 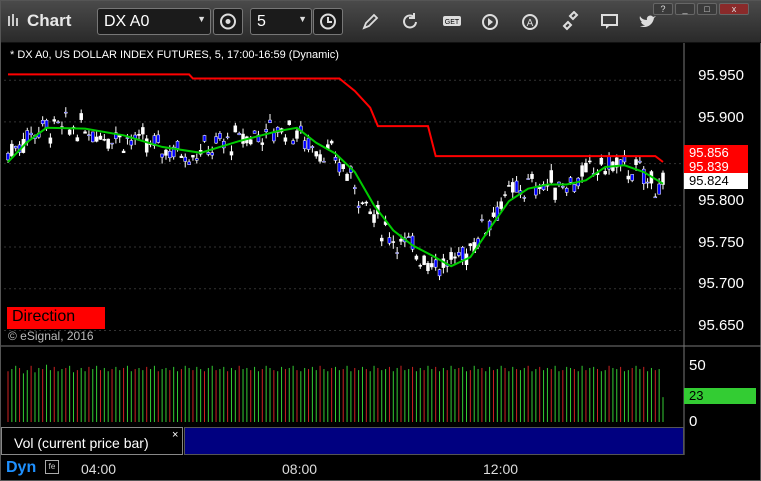 I want to click on link-icon, so click(x=570, y=22).